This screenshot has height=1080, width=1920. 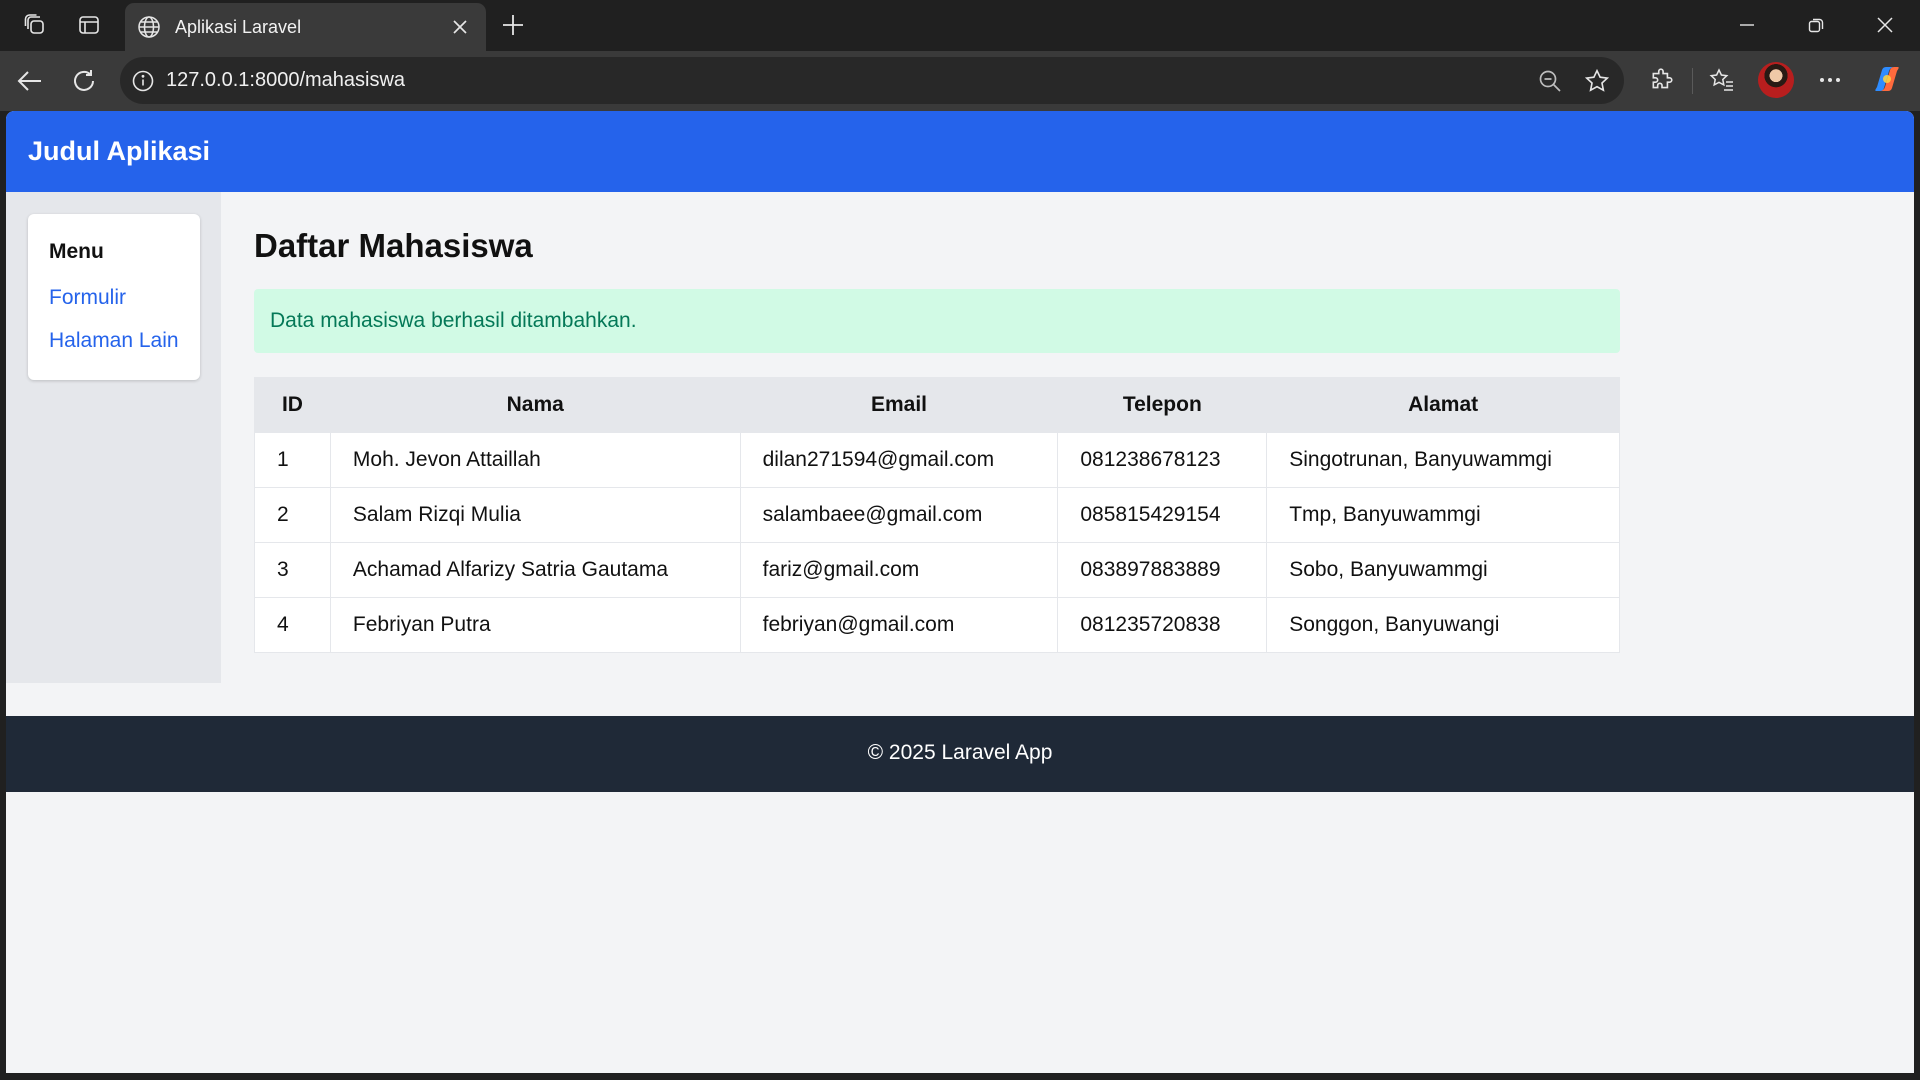 I want to click on tab-title: Aplikasi Laravel, so click(x=238, y=26).